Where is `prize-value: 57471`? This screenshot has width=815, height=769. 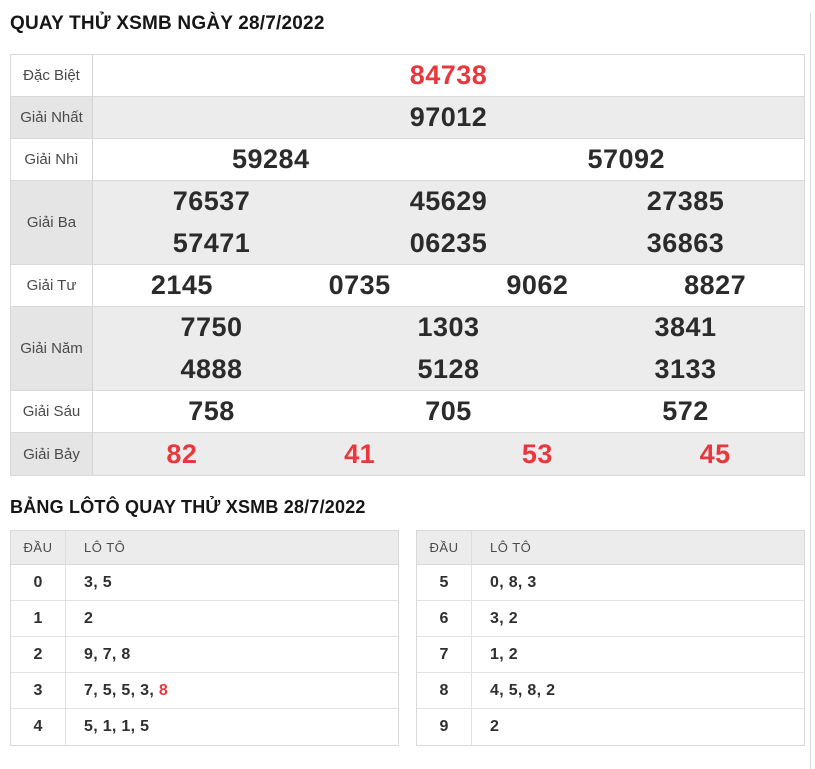 prize-value: 57471 is located at coordinates (211, 242).